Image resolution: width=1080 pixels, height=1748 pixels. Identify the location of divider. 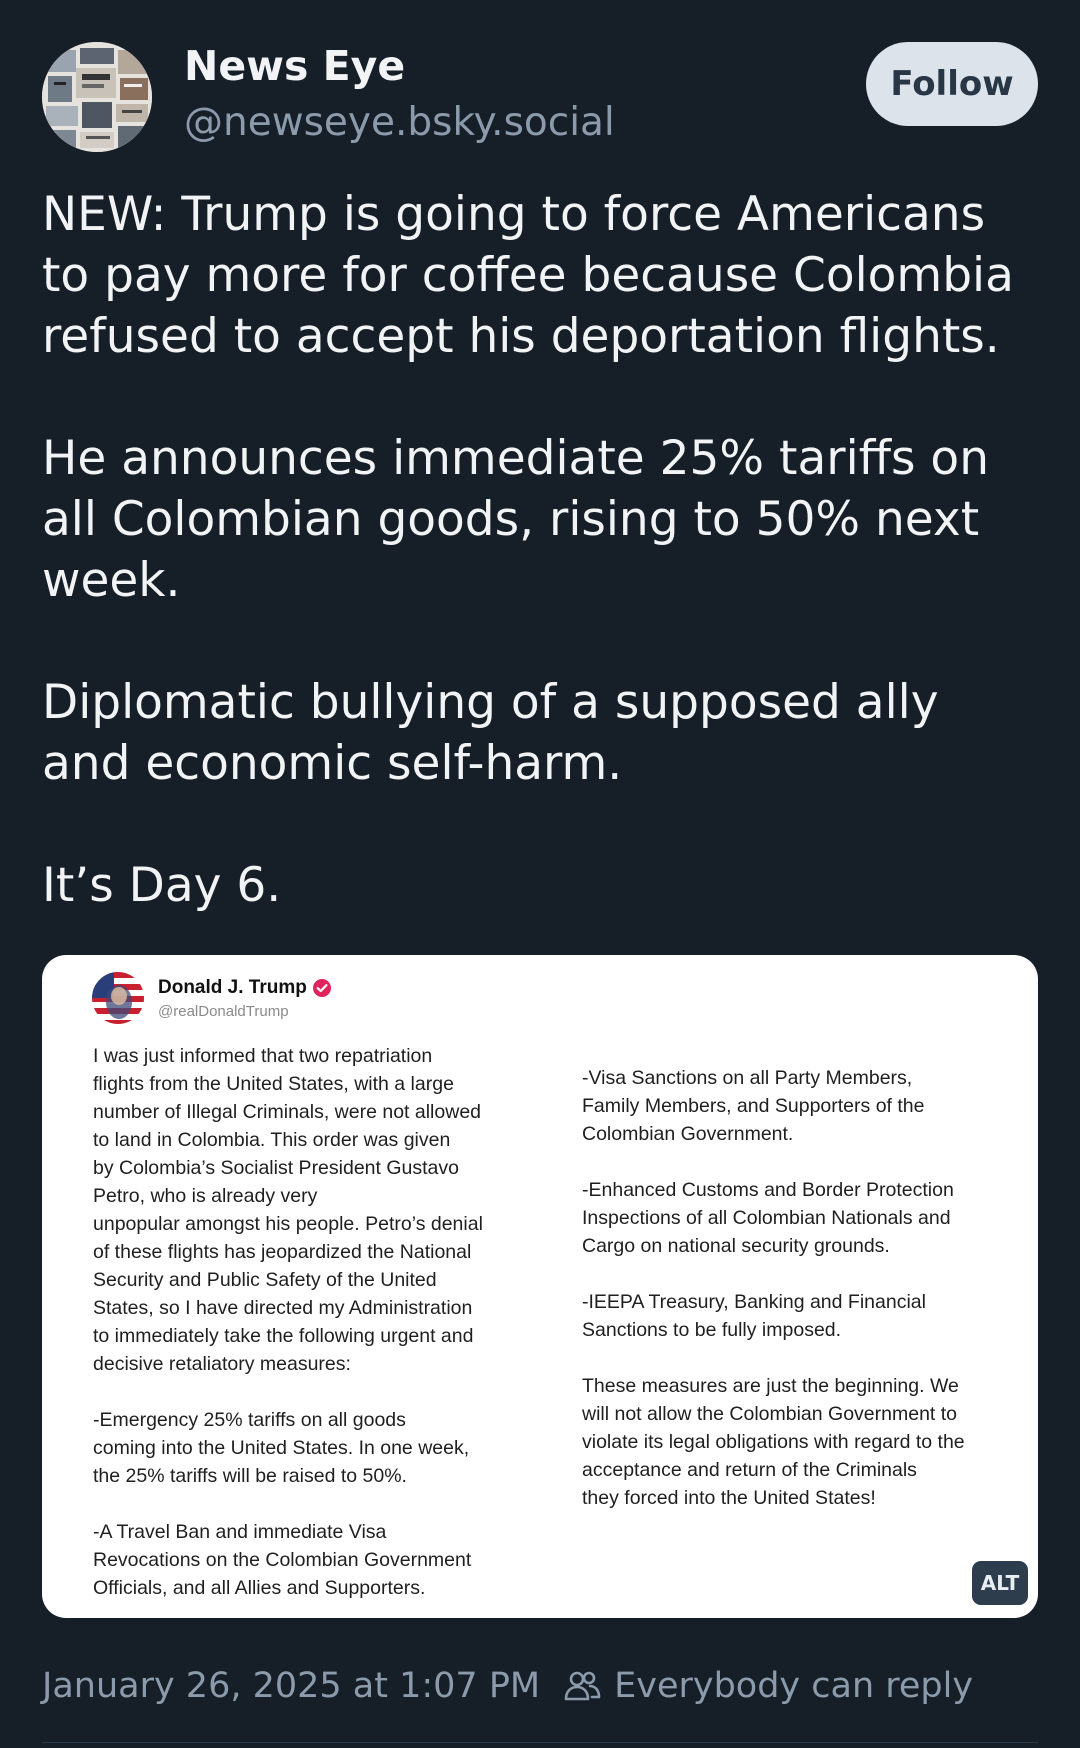
(540, 1742).